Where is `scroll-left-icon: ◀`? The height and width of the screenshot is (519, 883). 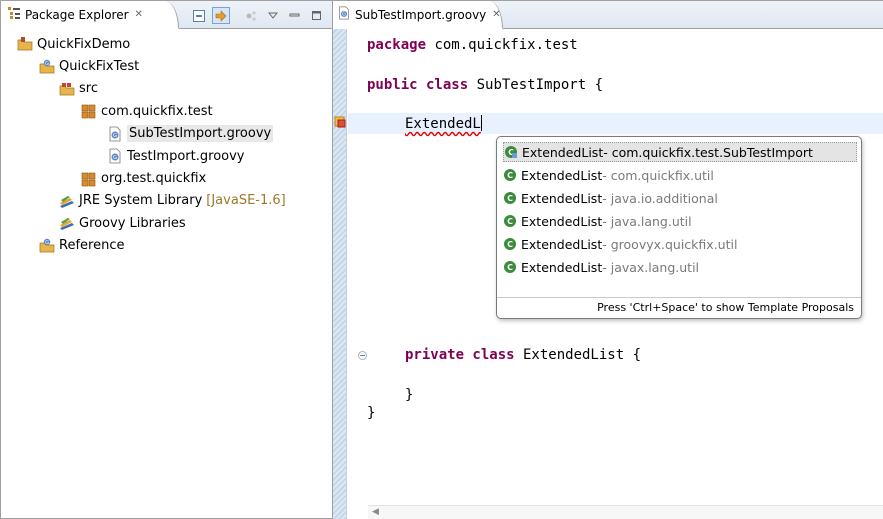
scroll-left-icon: ◀ is located at coordinates (375, 512).